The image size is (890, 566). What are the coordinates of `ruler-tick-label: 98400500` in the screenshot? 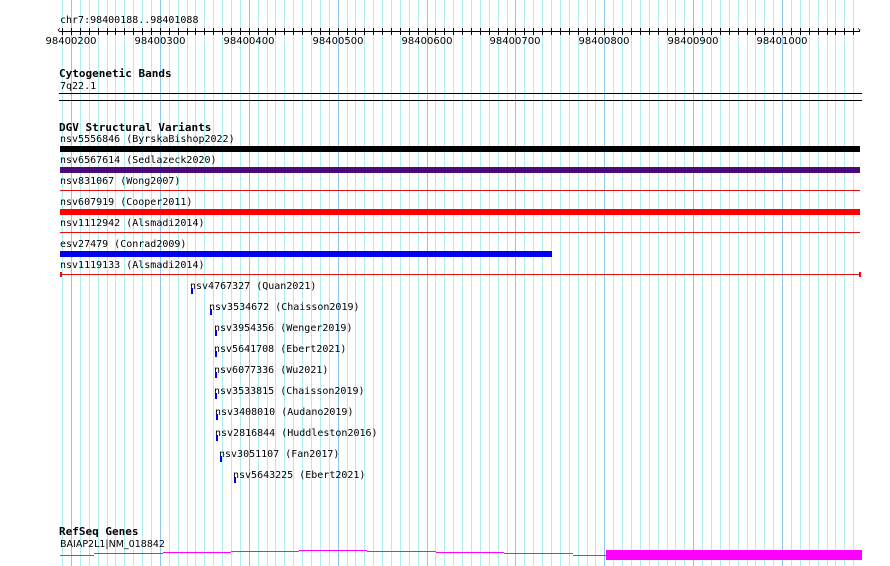 It's located at (338, 41).